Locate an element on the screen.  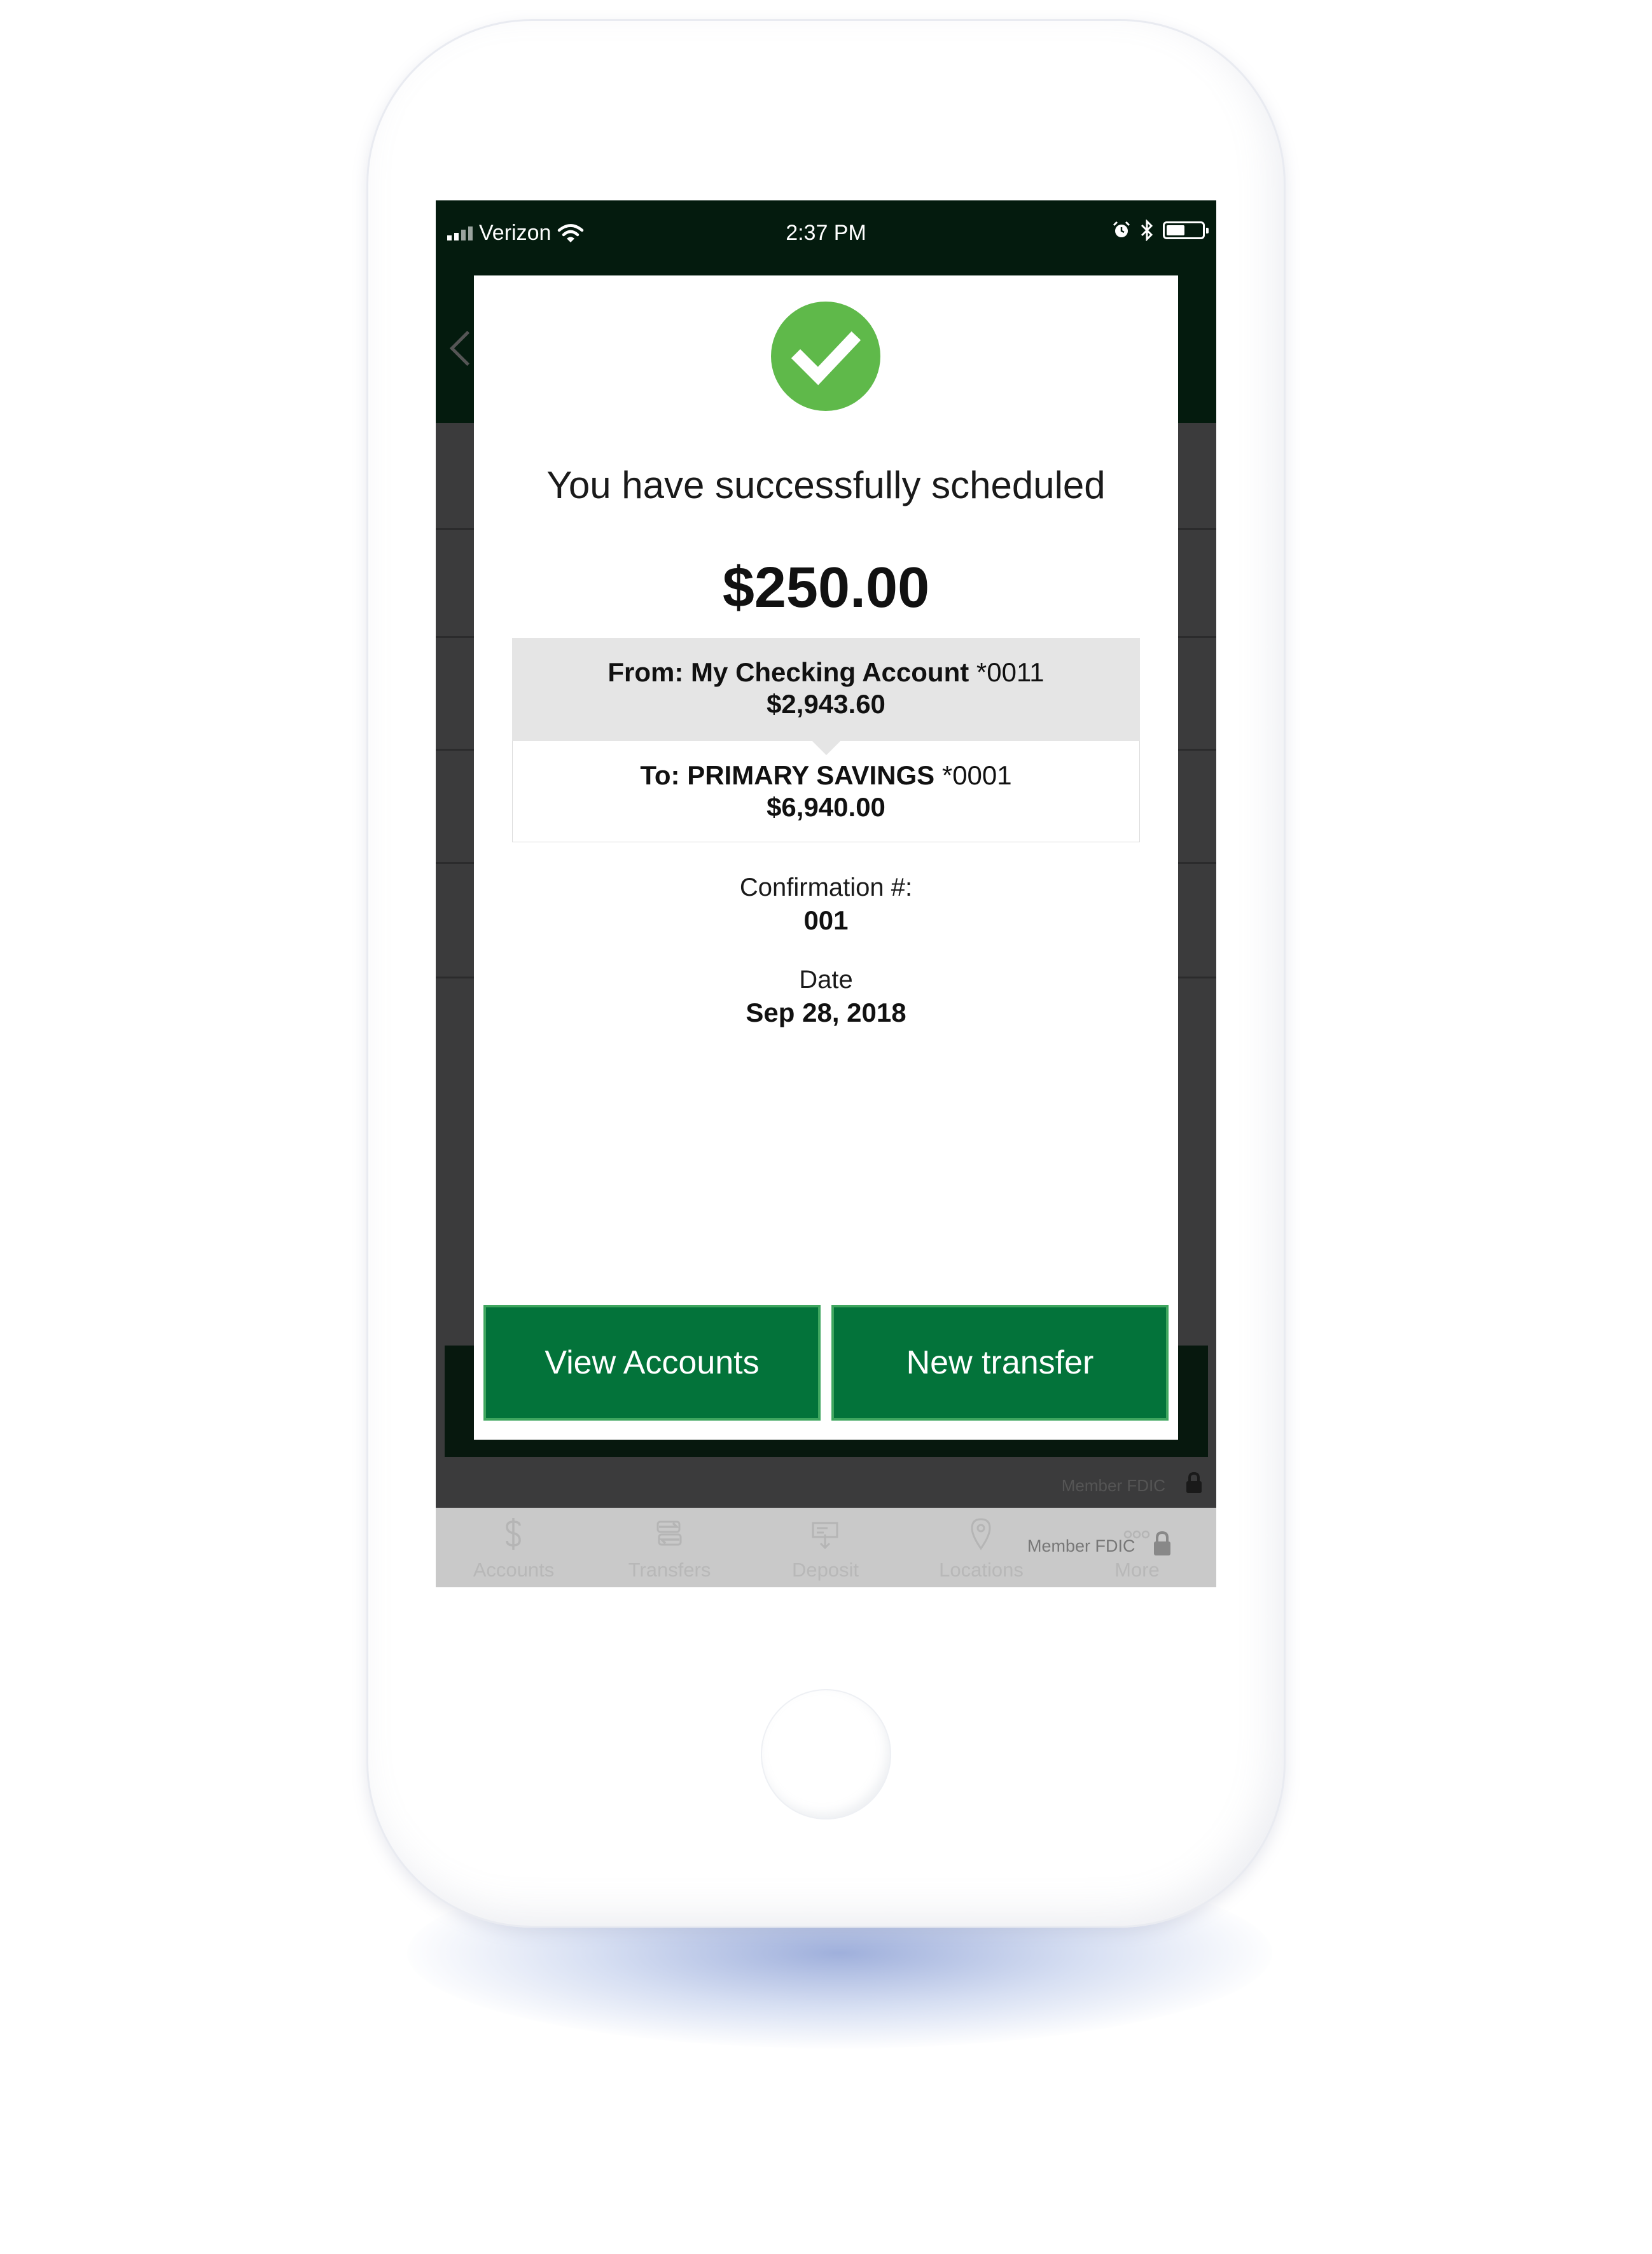
to-account-suffix: *0001 is located at coordinates (976, 775).